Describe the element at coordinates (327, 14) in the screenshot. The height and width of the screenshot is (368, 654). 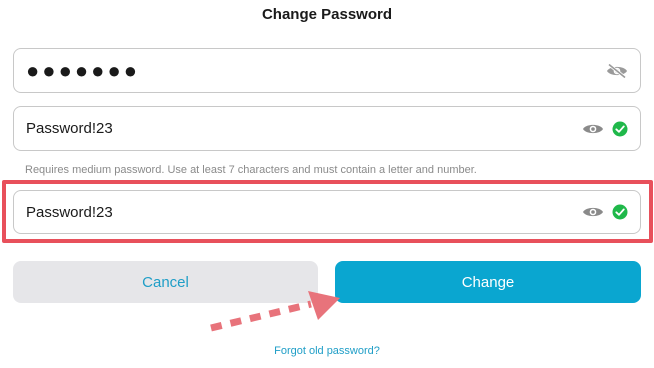
I see `page-title: Change Password` at that location.